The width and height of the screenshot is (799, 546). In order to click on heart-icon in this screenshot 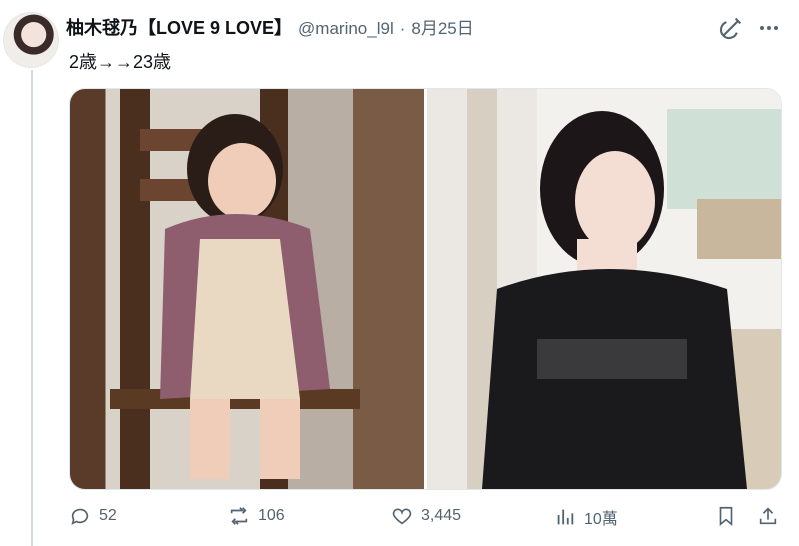, I will do `click(402, 516)`.